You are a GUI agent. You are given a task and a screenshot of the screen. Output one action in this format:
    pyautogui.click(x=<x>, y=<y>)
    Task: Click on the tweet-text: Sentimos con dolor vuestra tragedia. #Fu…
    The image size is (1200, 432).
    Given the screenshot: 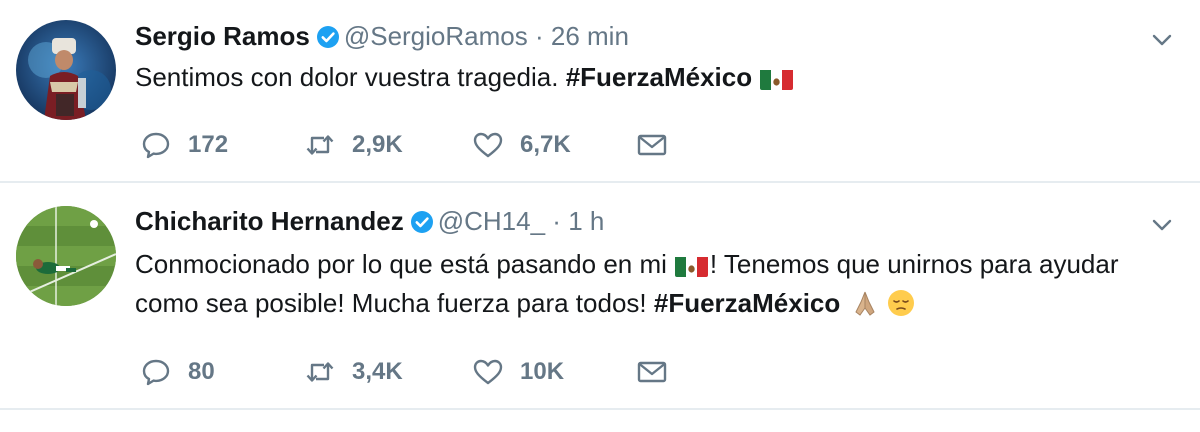 What is the action you would take?
    pyautogui.click(x=640, y=77)
    